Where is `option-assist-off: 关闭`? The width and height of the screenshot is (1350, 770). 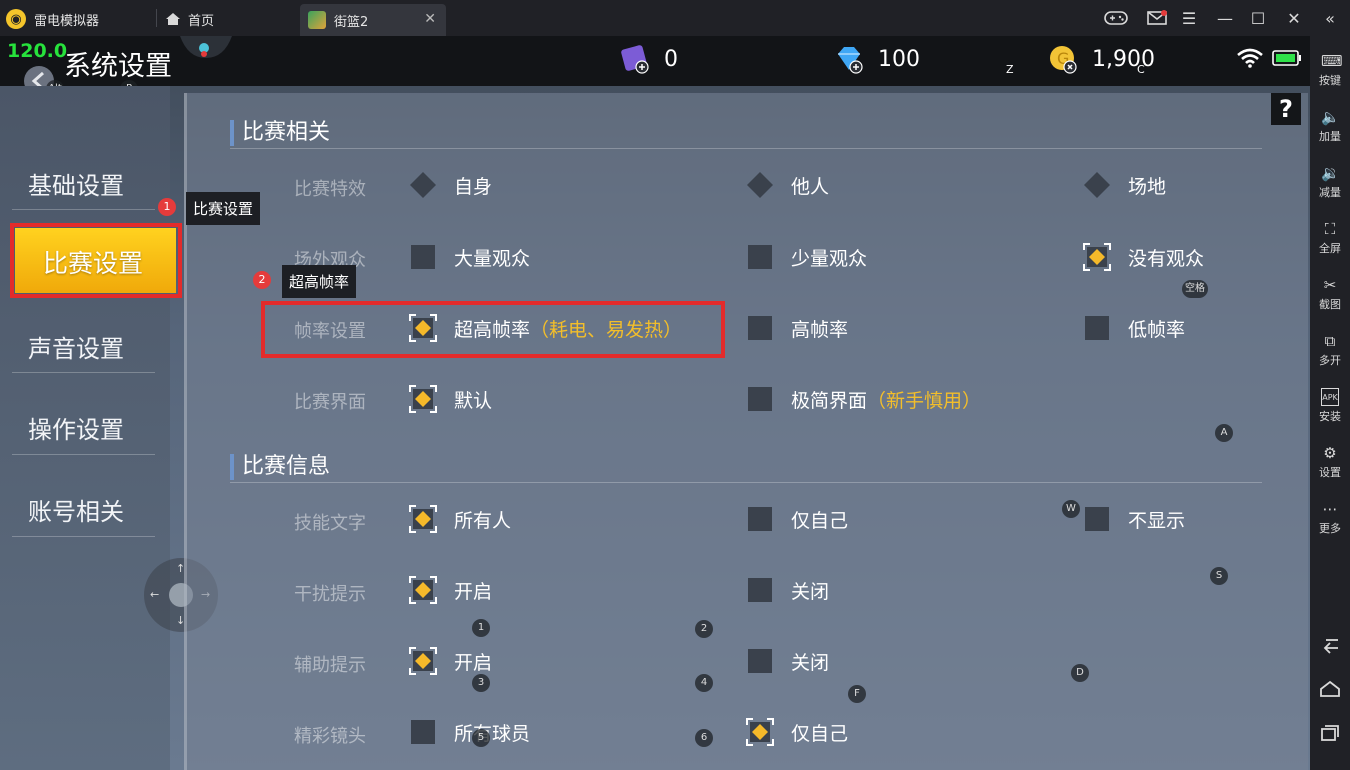 option-assist-off: 关闭 is located at coordinates (787, 661).